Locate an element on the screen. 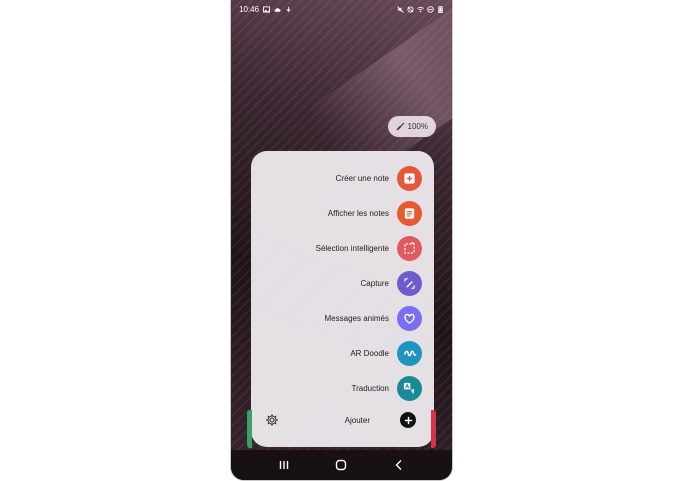  view-notes-icon is located at coordinates (409, 213).